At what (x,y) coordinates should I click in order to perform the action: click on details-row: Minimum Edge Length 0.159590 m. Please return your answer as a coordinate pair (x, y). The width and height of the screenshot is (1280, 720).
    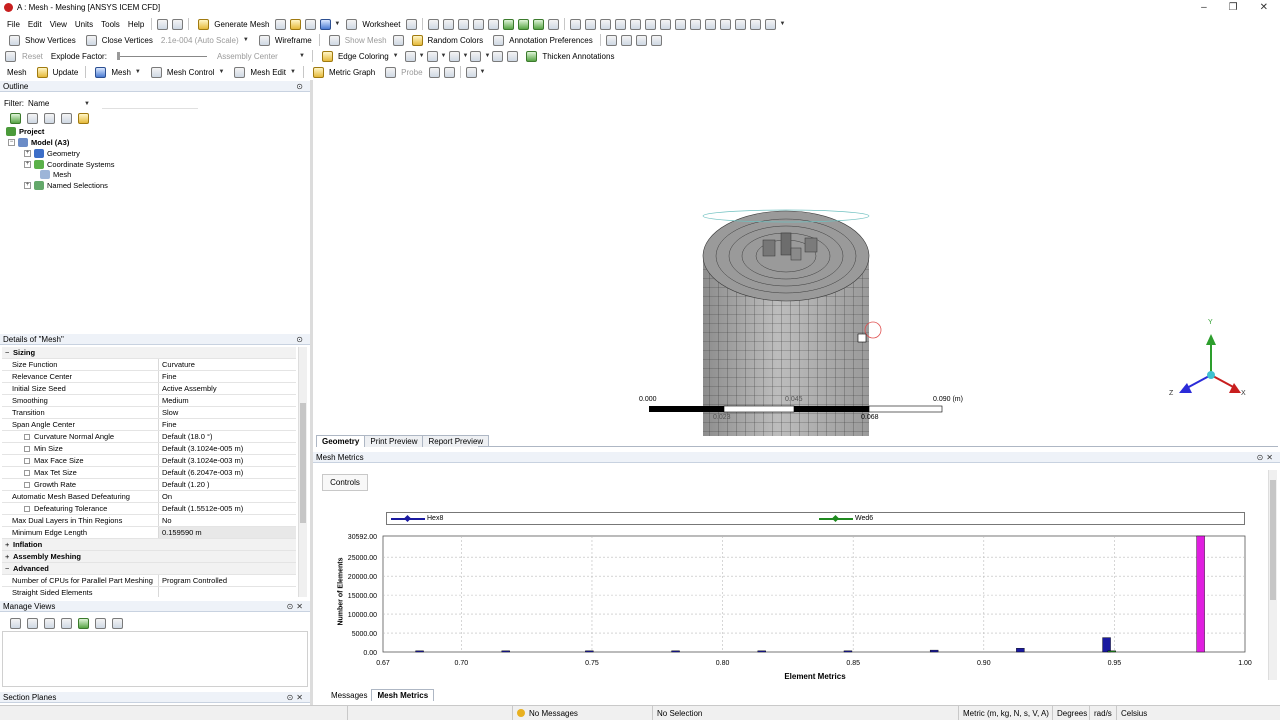
    Looking at the image, I should click on (149, 533).